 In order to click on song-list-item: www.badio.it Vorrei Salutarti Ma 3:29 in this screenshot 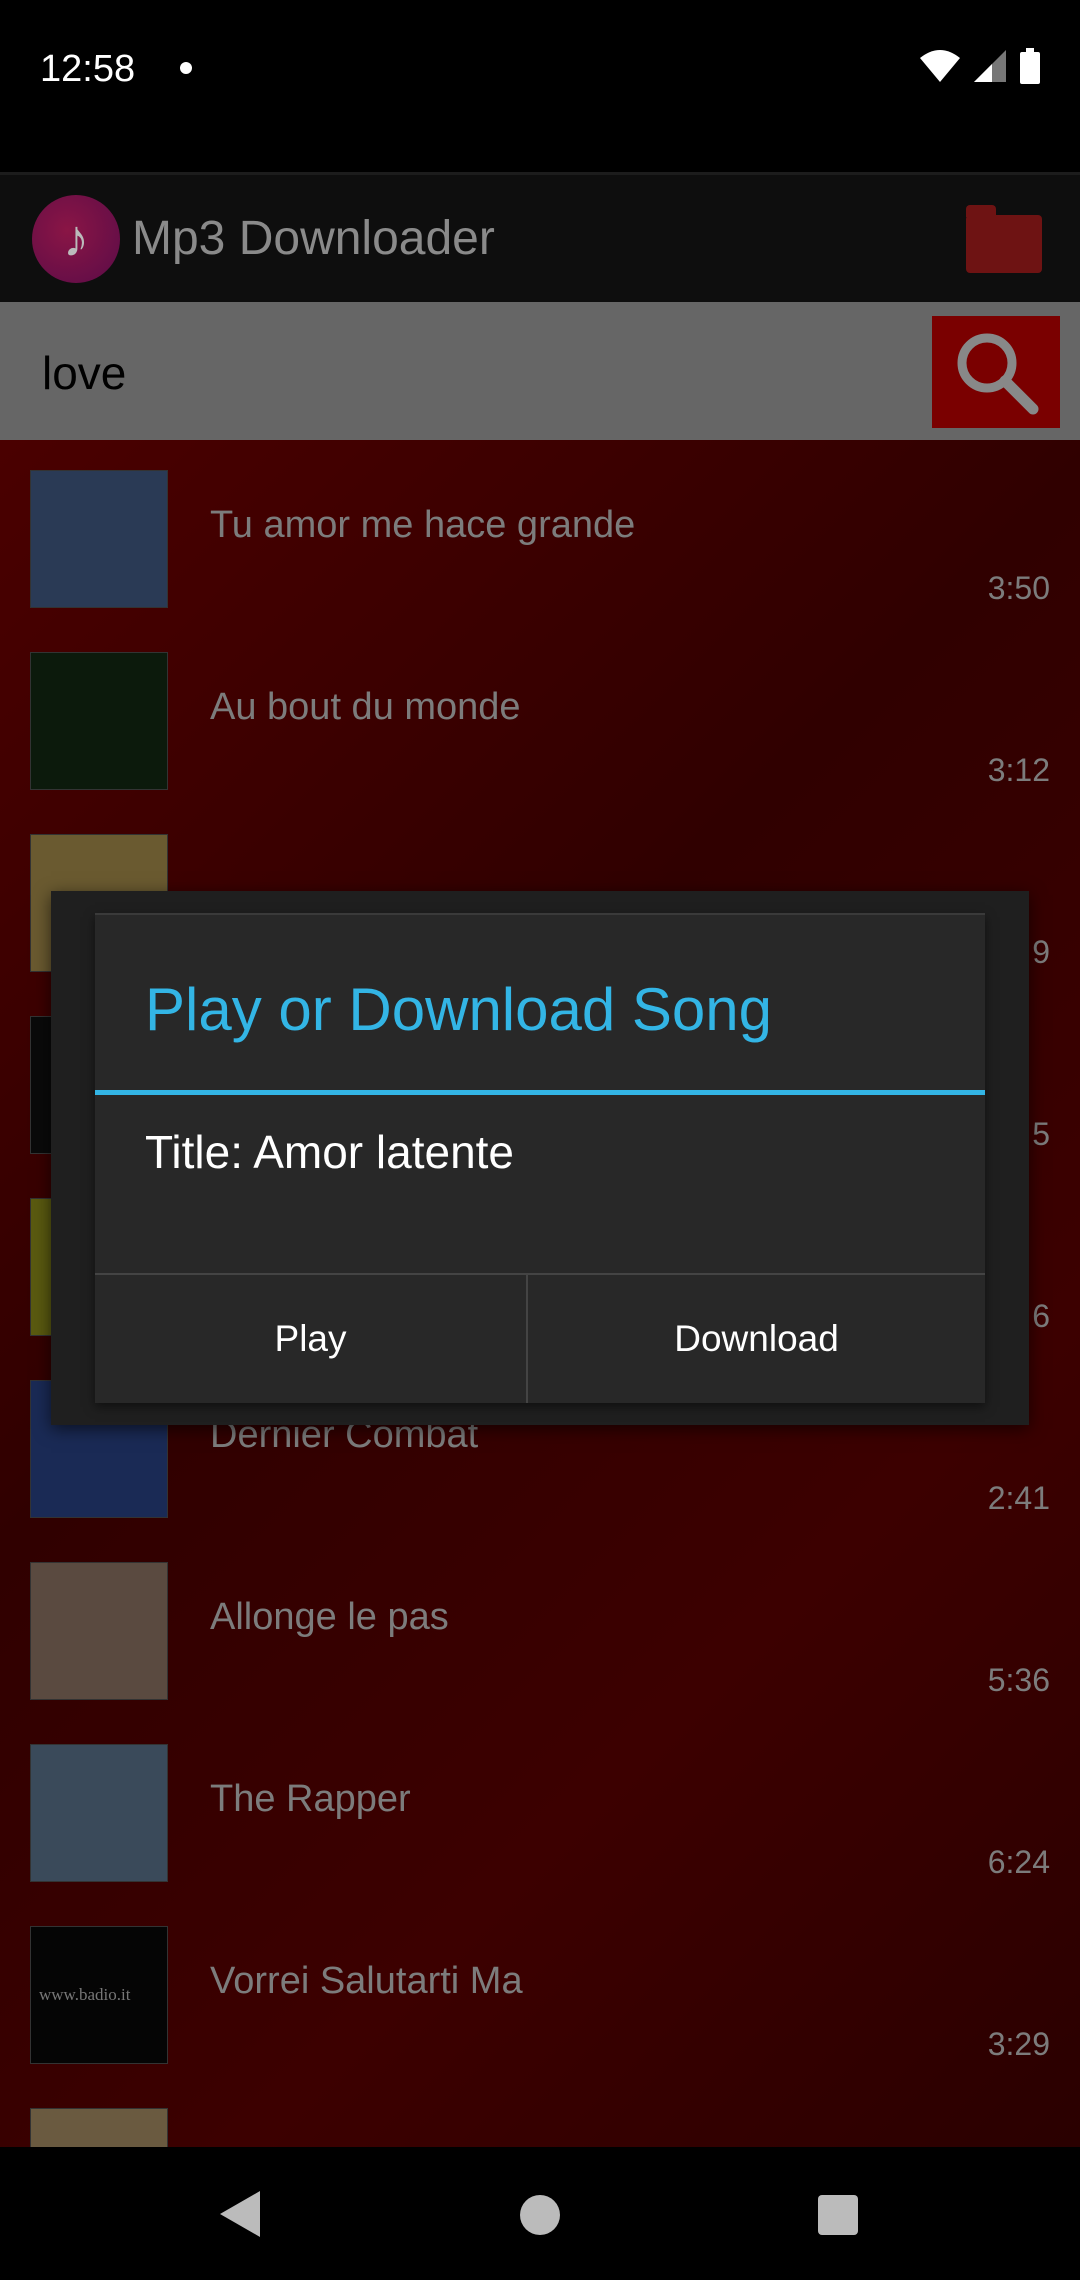, I will do `click(540, 1987)`.